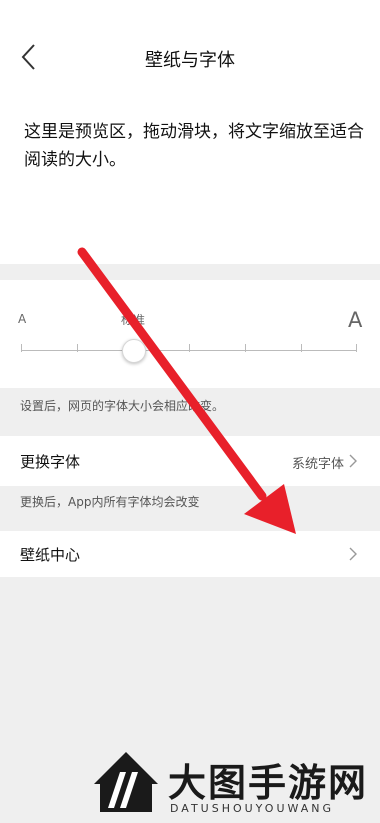 The width and height of the screenshot is (380, 823). I want to click on large-font-label: A, so click(355, 320).